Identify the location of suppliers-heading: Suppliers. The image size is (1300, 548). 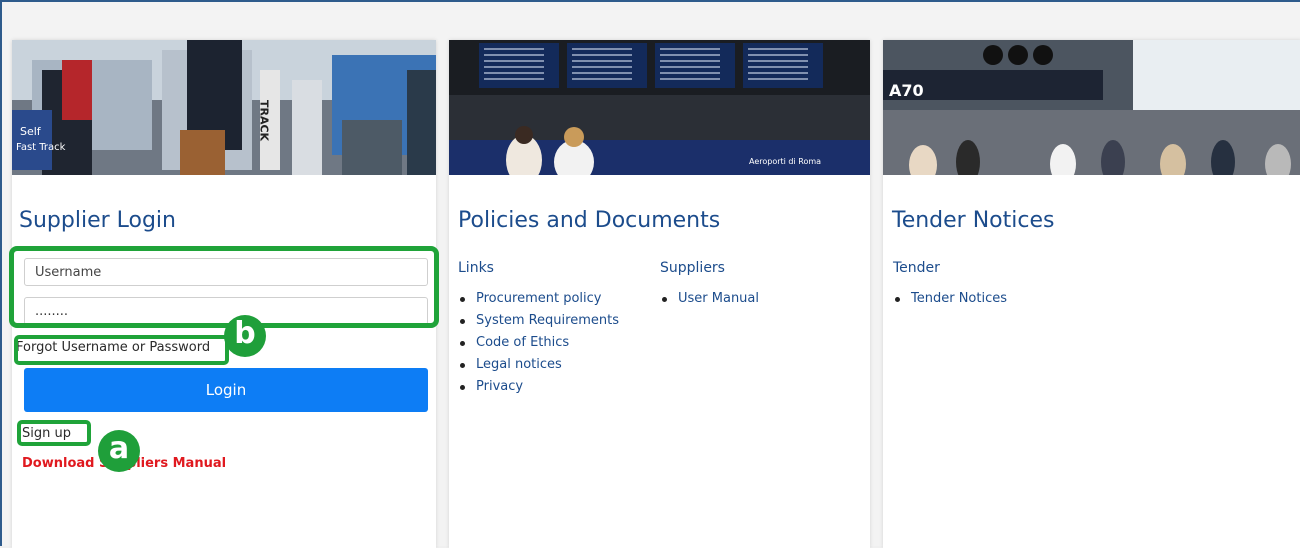
(692, 268).